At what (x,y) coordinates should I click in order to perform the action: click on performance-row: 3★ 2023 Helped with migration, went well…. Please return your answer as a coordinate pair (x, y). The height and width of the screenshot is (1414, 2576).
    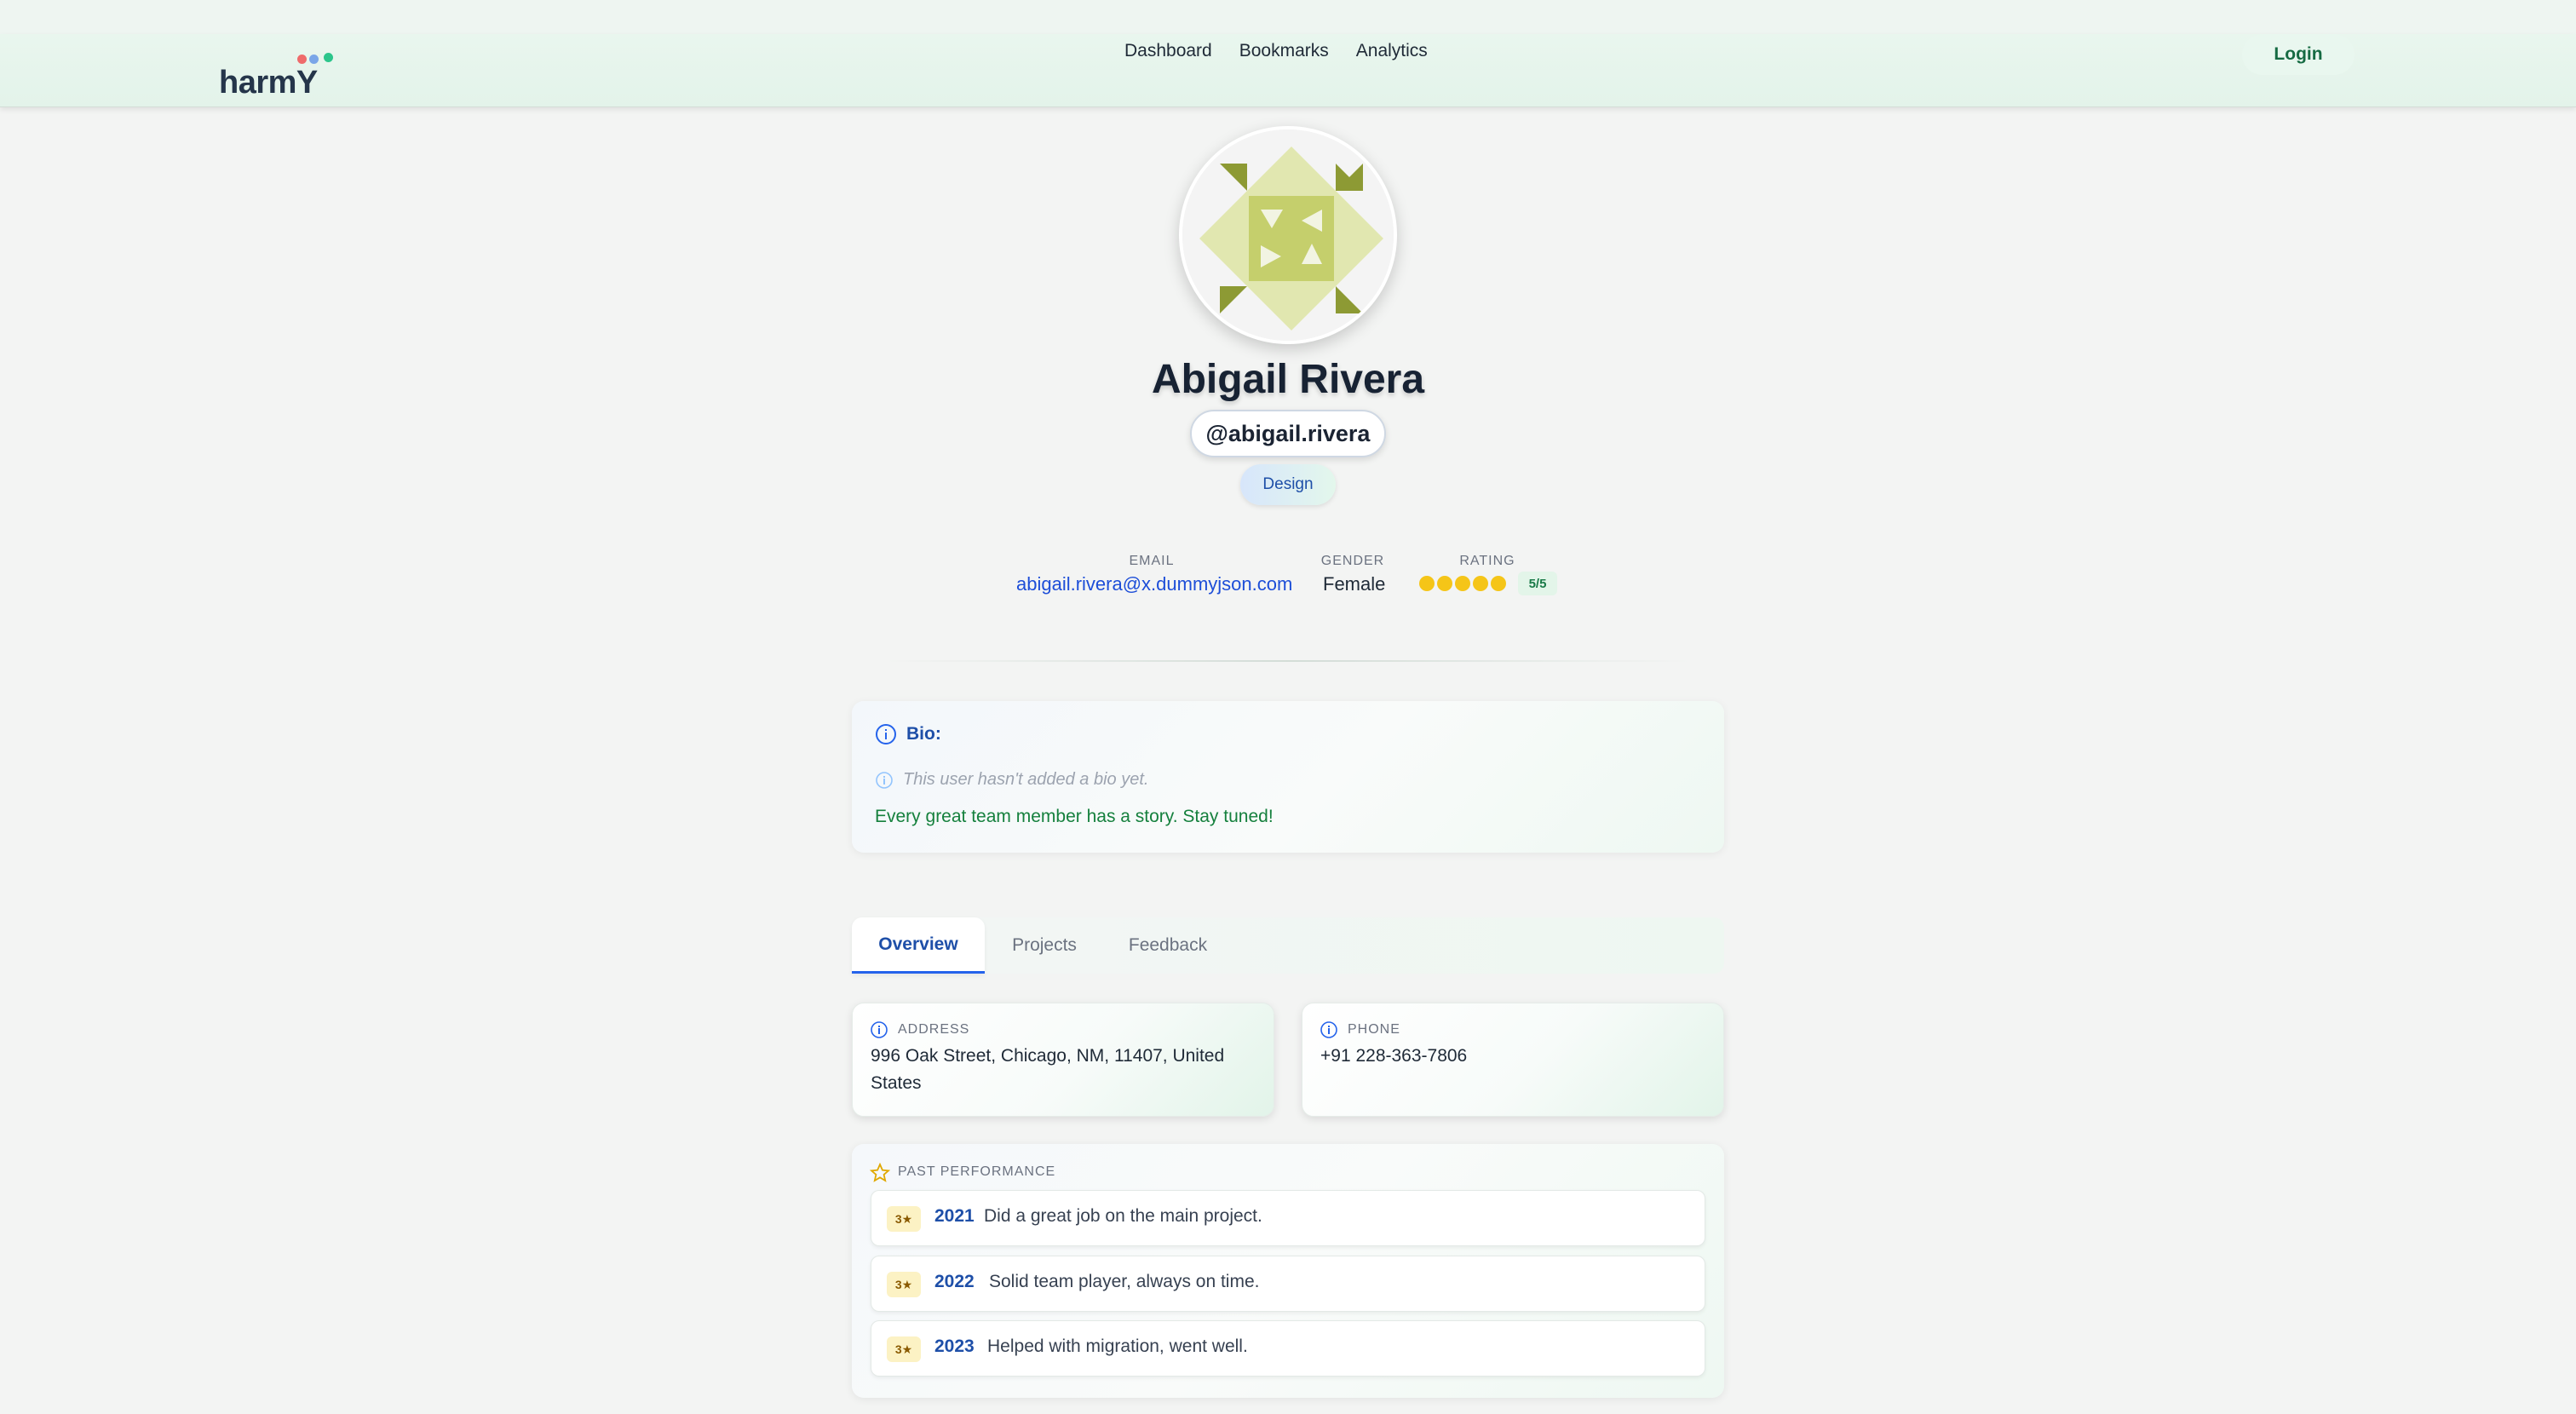
    Looking at the image, I should click on (1288, 1348).